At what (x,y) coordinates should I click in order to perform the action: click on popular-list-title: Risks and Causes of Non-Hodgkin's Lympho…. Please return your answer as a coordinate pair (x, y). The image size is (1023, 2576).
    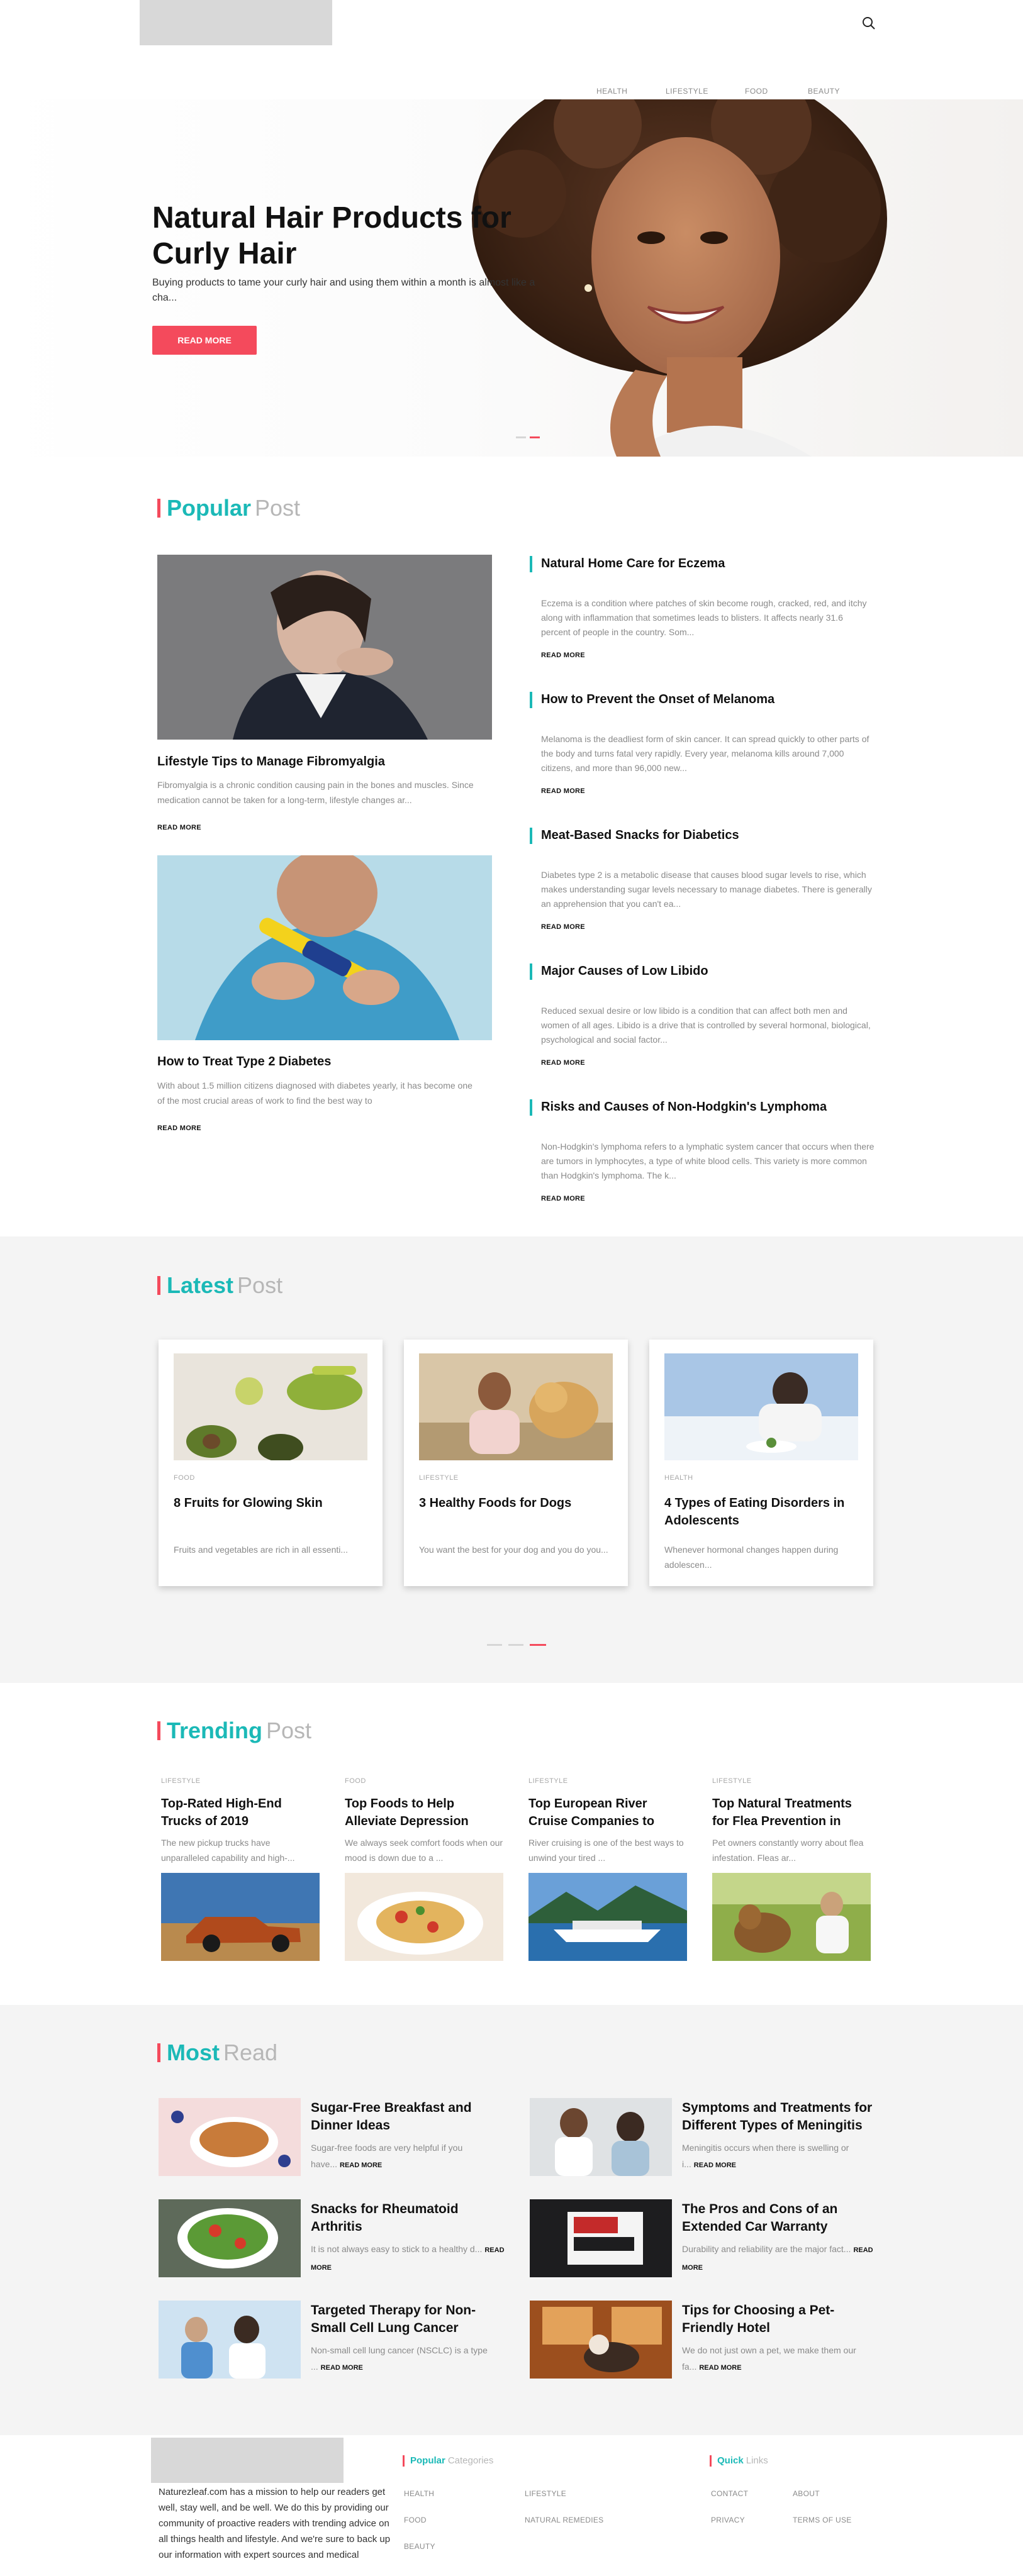
    Looking at the image, I should click on (706, 1107).